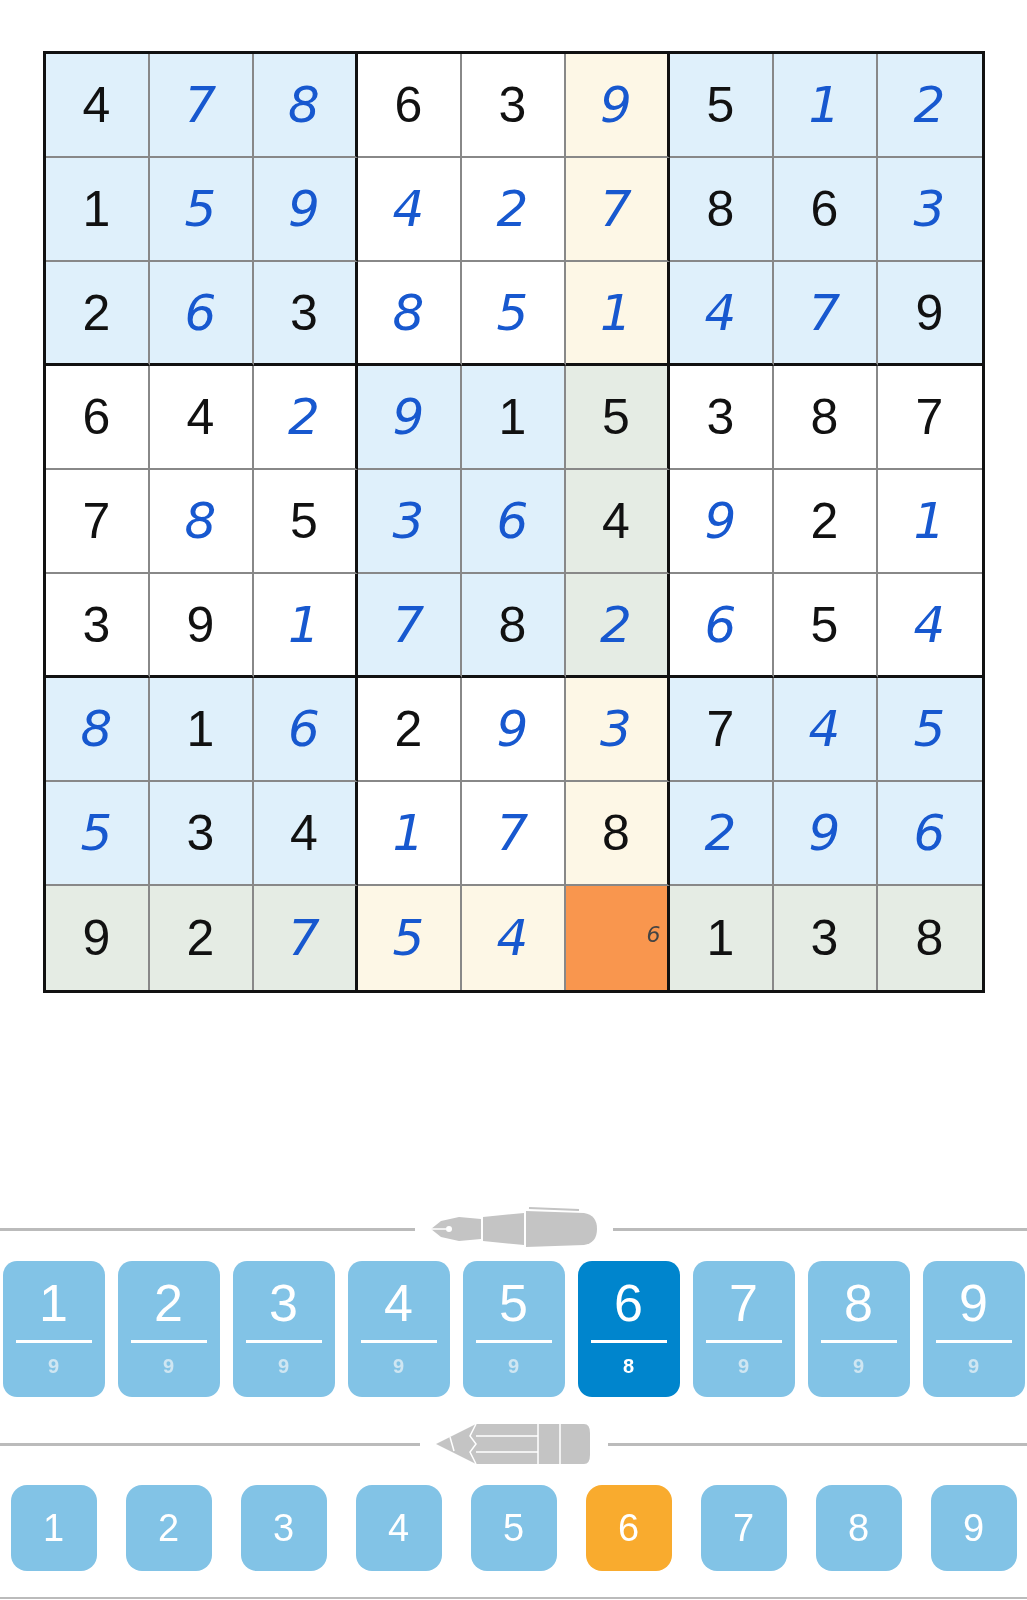 The height and width of the screenshot is (1600, 1027). I want to click on cell-digit: 8, so click(929, 938).